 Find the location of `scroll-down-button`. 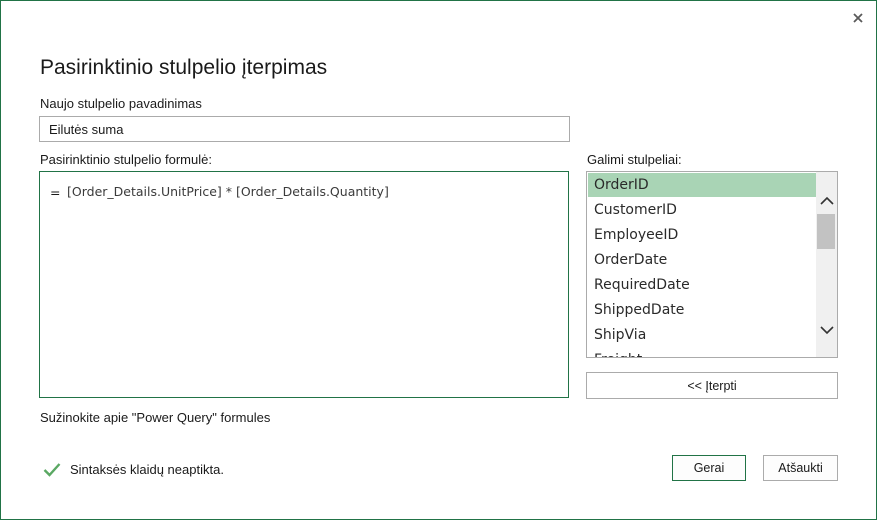

scroll-down-button is located at coordinates (826, 330).